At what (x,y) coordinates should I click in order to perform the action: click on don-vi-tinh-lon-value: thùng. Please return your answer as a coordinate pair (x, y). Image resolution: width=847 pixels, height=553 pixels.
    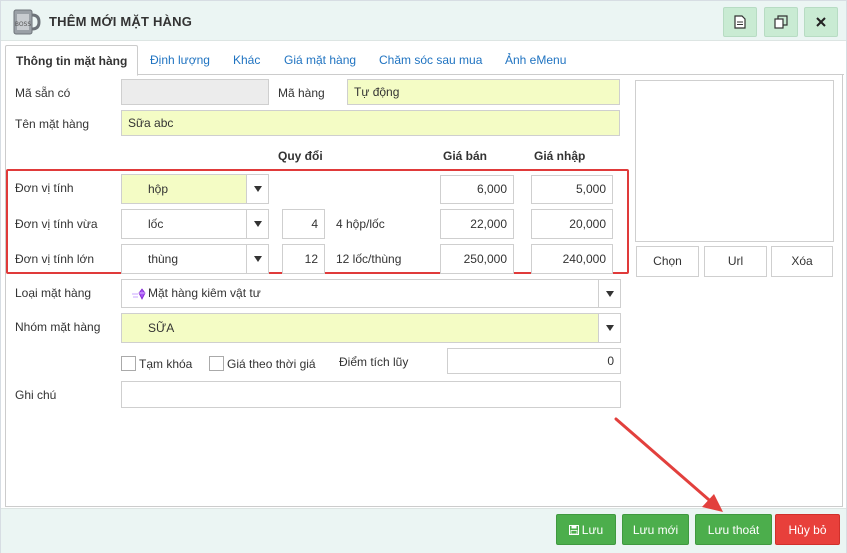
    Looking at the image, I should click on (163, 259).